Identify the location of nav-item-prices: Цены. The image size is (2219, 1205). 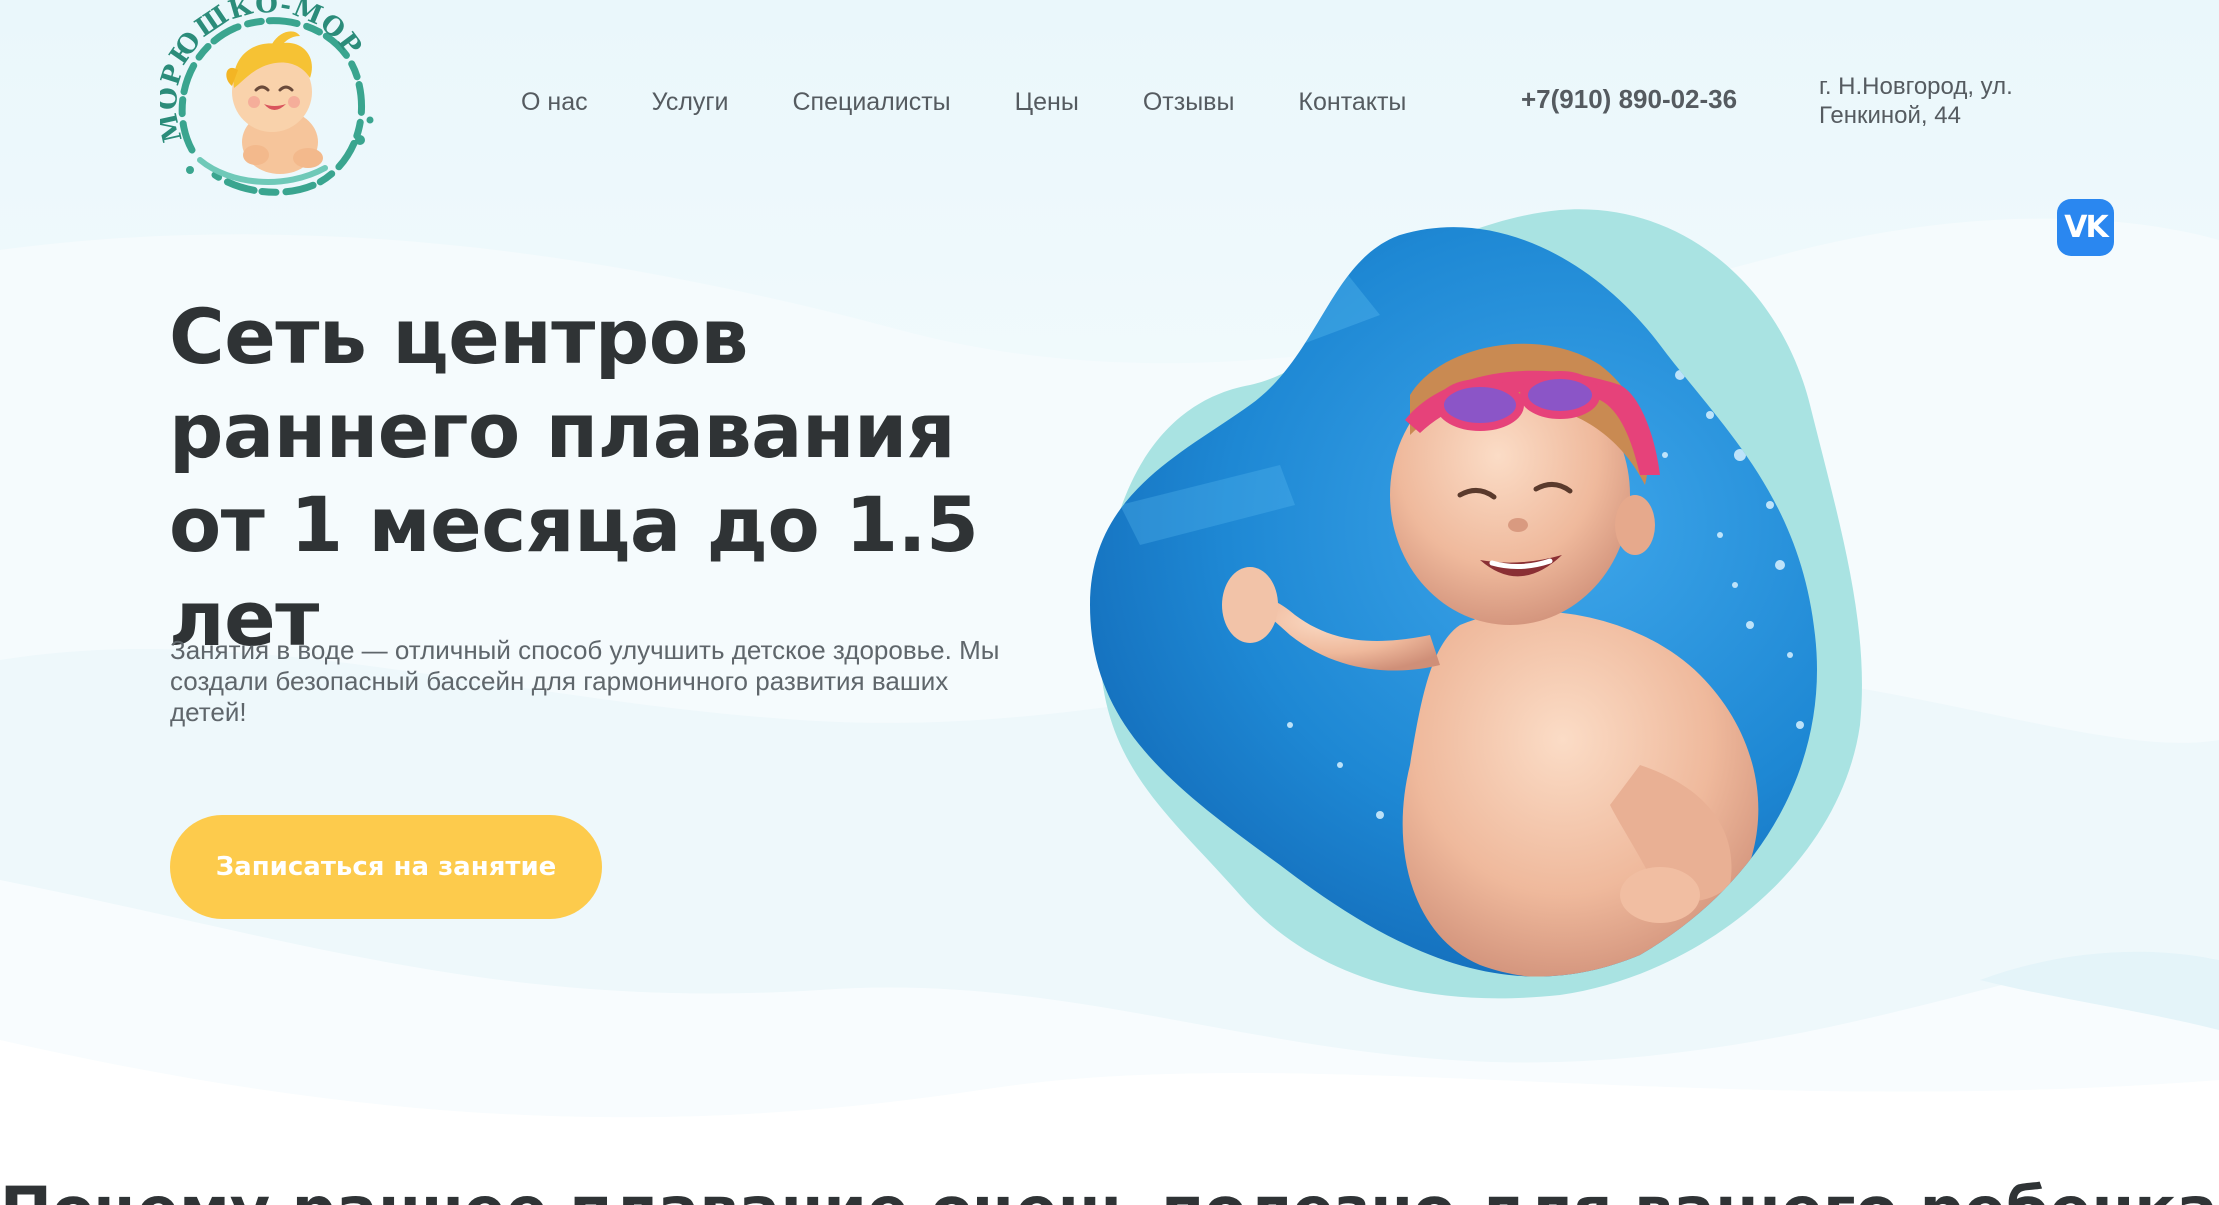
(1047, 102).